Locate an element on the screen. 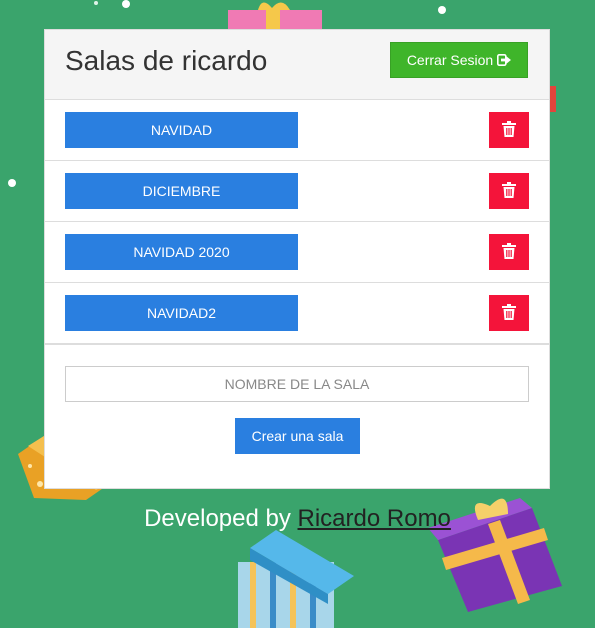 This screenshot has width=595, height=628. room-name-input is located at coordinates (297, 384).